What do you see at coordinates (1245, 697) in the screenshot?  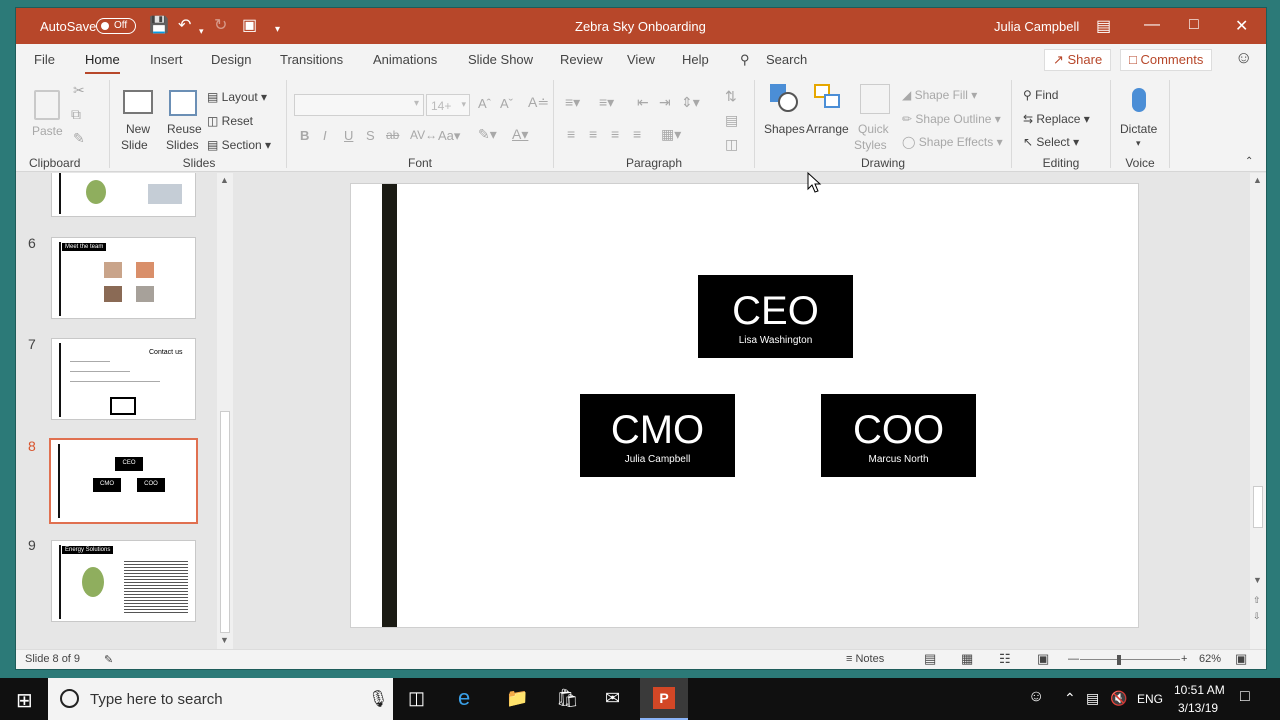 I see `notifications-icon: □` at bounding box center [1245, 697].